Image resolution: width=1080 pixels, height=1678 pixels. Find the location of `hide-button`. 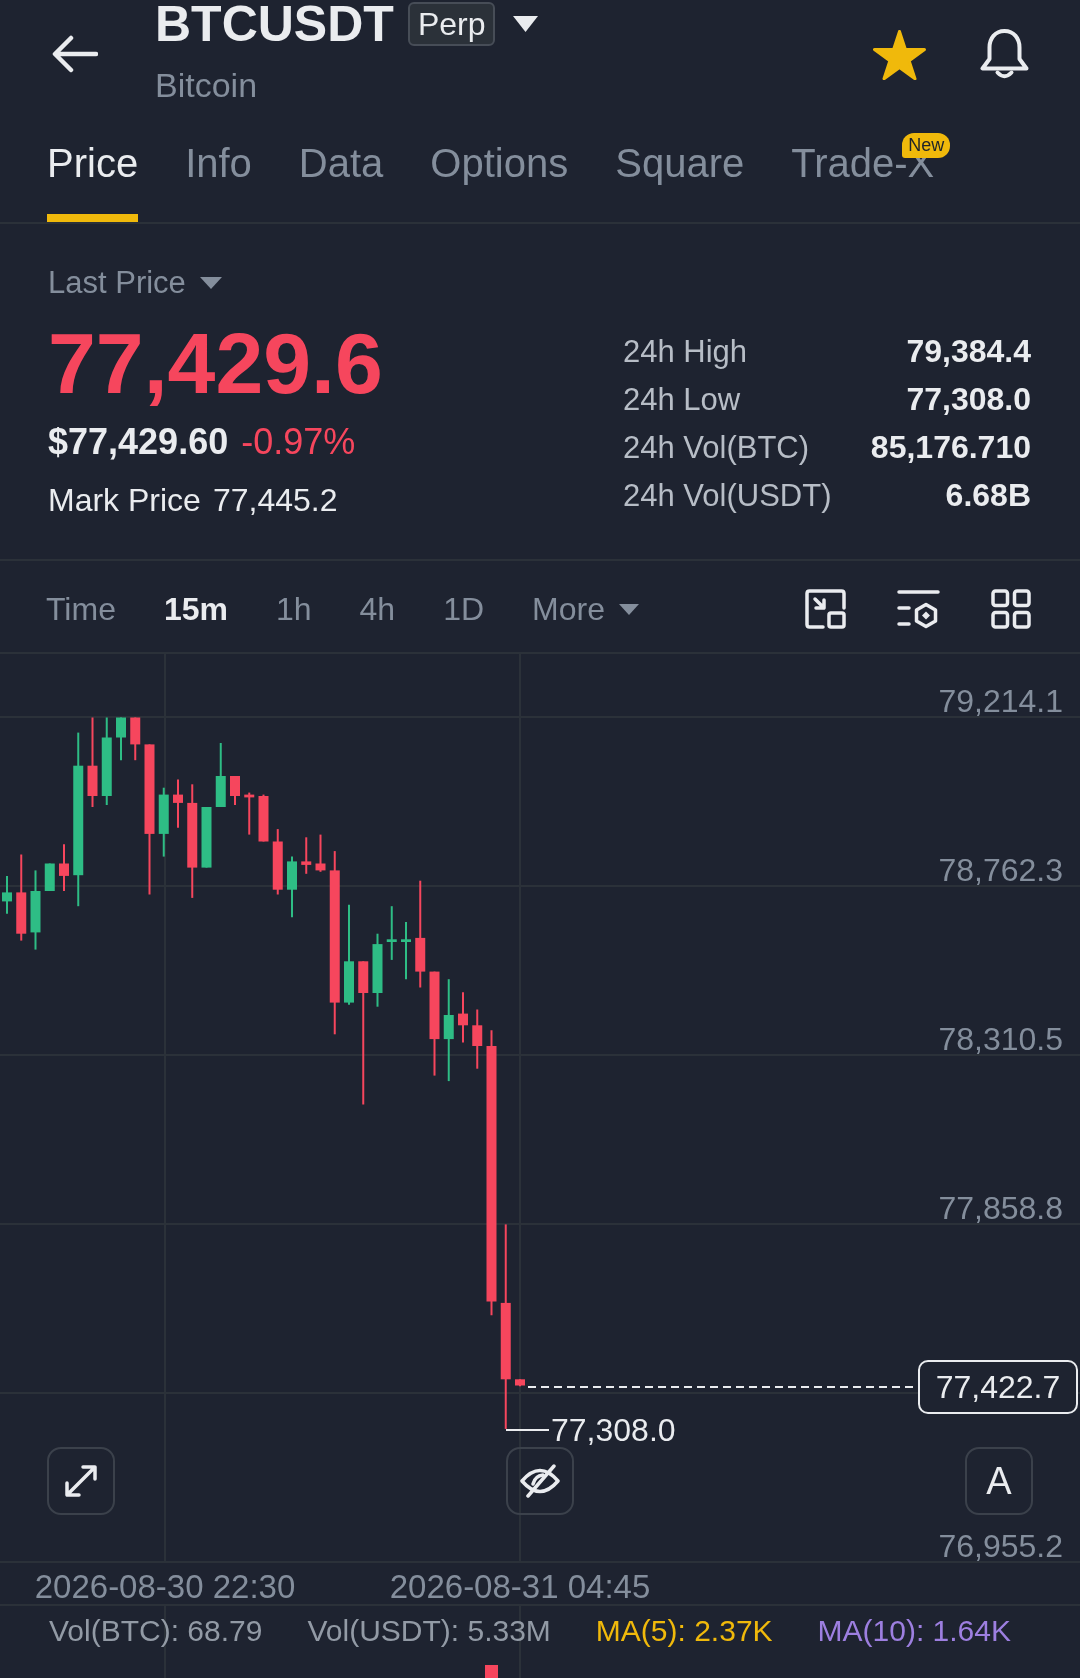

hide-button is located at coordinates (540, 1481).